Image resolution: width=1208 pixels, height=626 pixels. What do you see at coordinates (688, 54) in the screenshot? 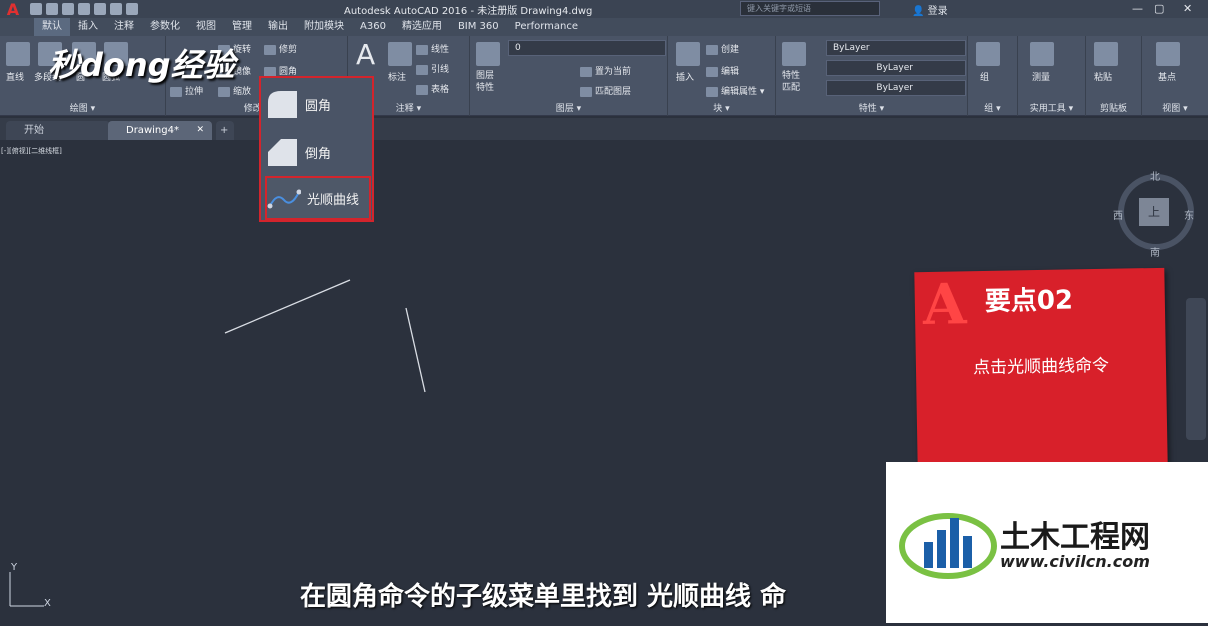
I see `insert-icon` at bounding box center [688, 54].